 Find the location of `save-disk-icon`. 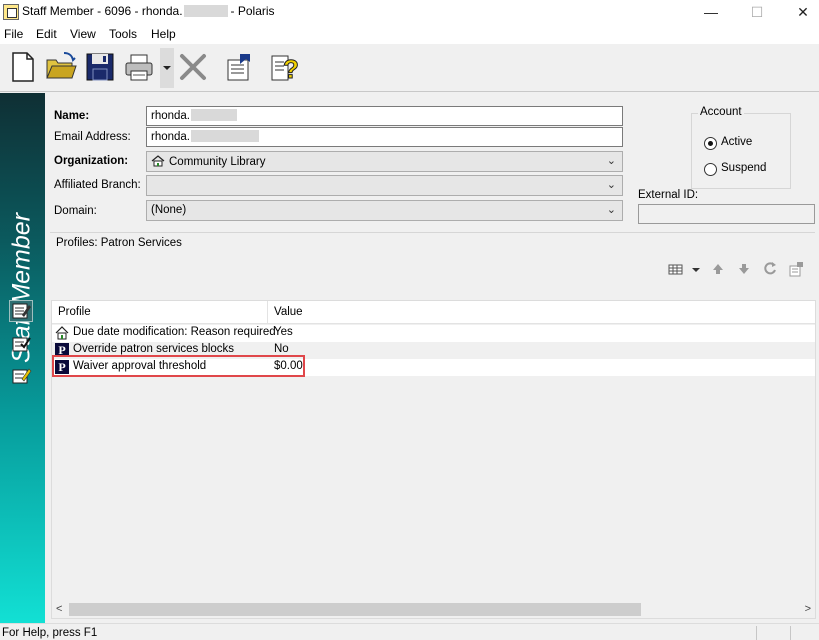

save-disk-icon is located at coordinates (100, 67).